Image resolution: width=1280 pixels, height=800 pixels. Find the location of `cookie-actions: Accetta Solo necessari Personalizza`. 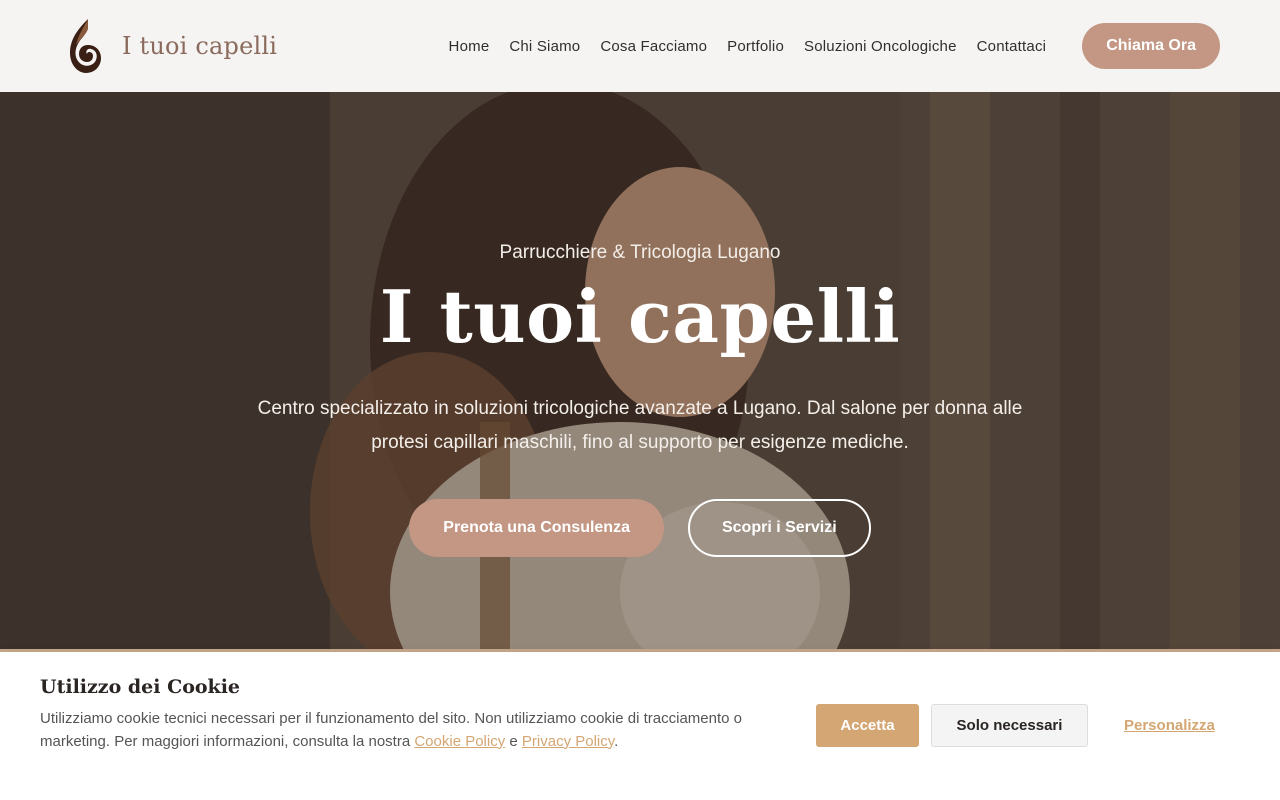

cookie-actions: Accetta Solo necessari Personalizza is located at coordinates (1015, 725).